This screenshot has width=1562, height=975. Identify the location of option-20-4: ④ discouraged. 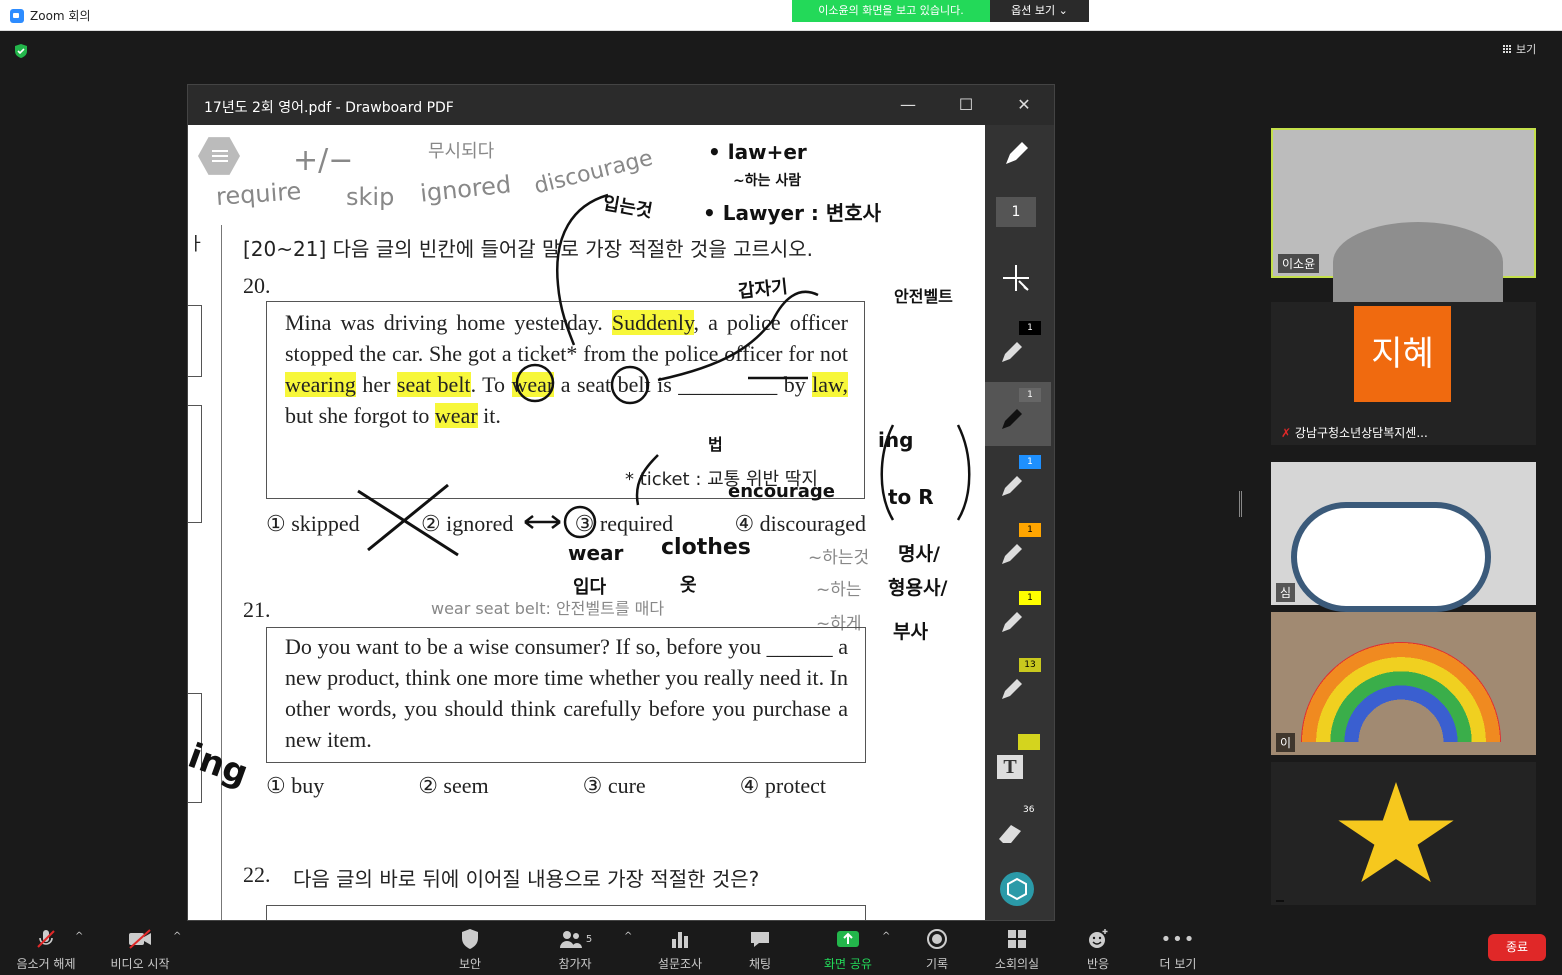
(800, 523).